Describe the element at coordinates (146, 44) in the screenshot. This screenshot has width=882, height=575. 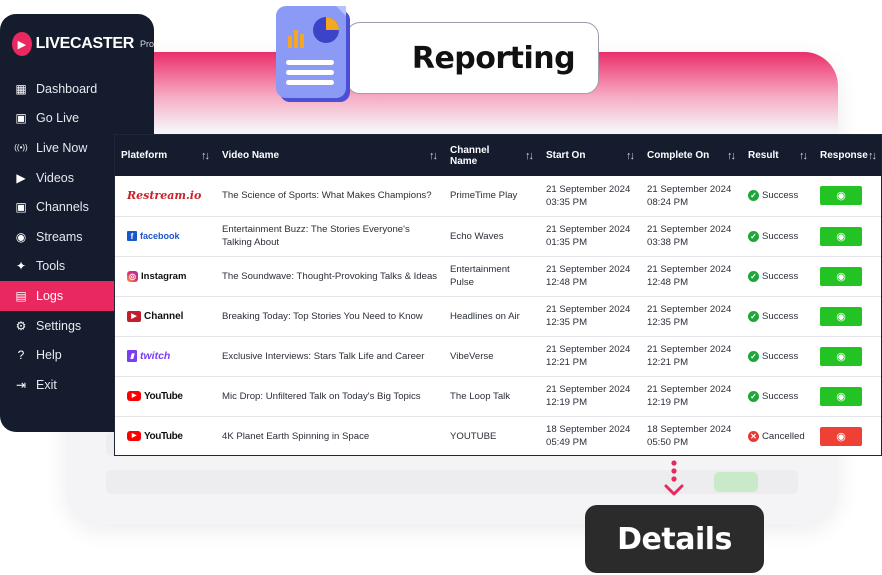
I see `brand-suffix: Pro` at that location.